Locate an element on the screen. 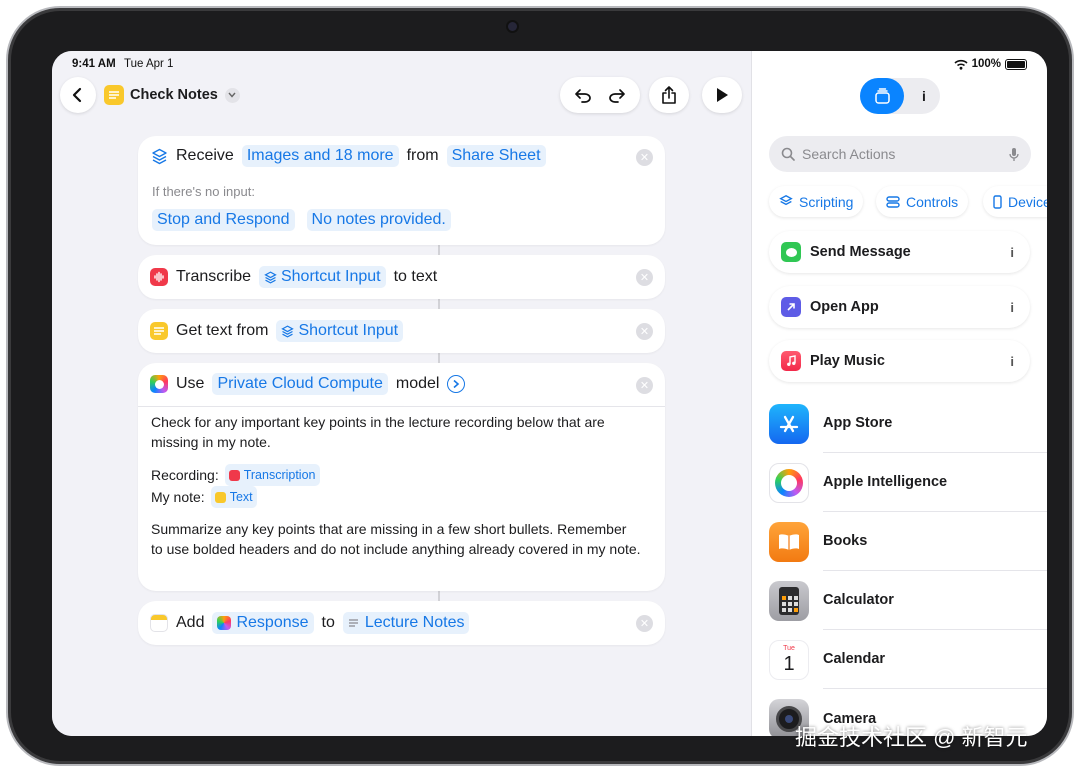 The height and width of the screenshot is (772, 1080). app-row-app-store: App Store is located at coordinates (908, 423).